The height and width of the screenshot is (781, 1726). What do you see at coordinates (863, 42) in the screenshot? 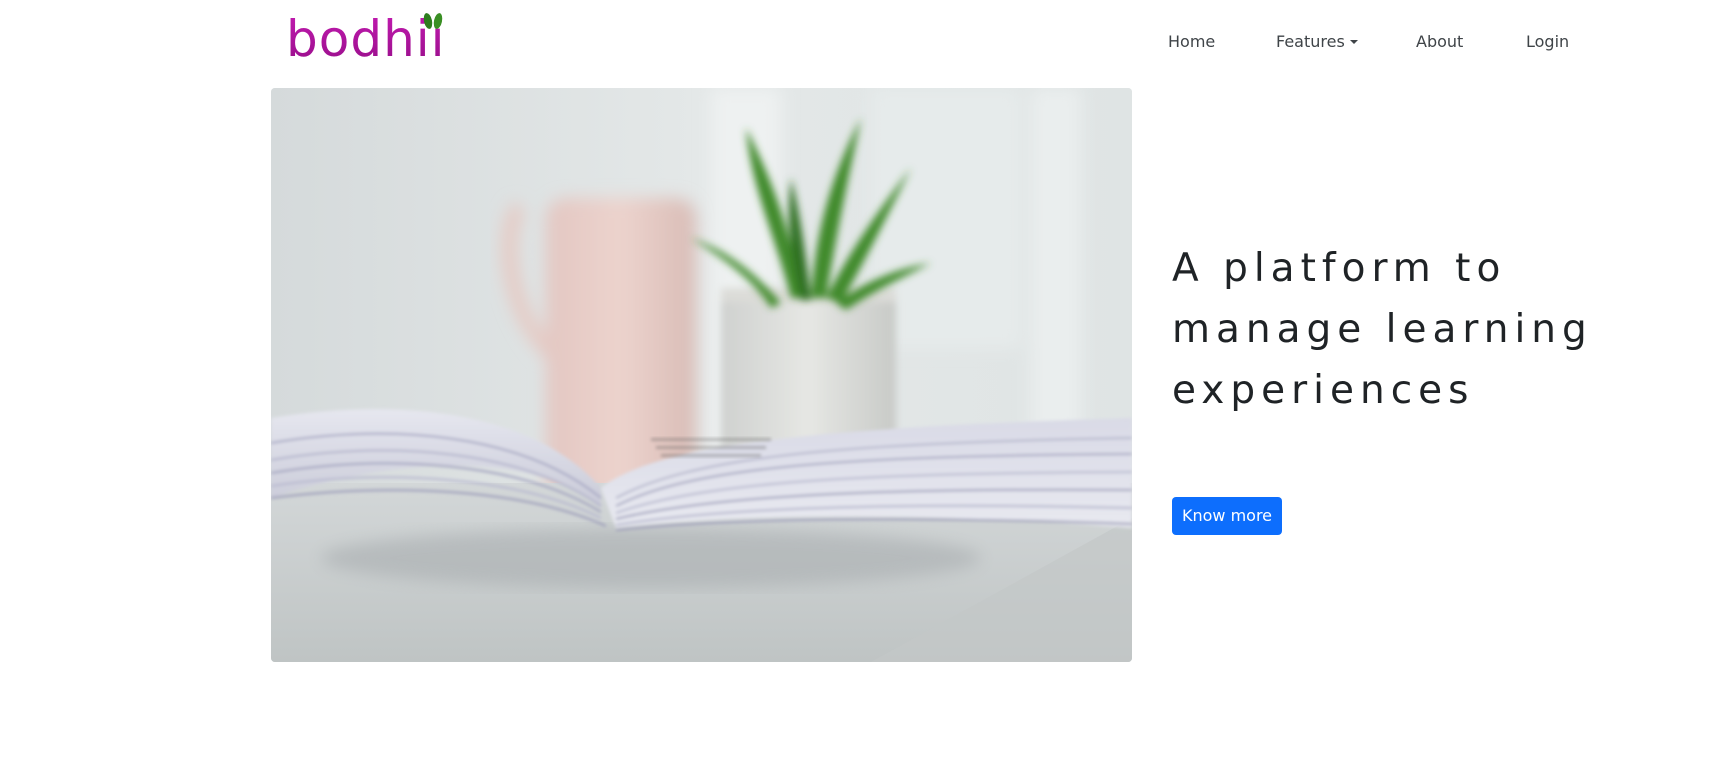
I see `main-nav: Home Features About Login` at bounding box center [863, 42].